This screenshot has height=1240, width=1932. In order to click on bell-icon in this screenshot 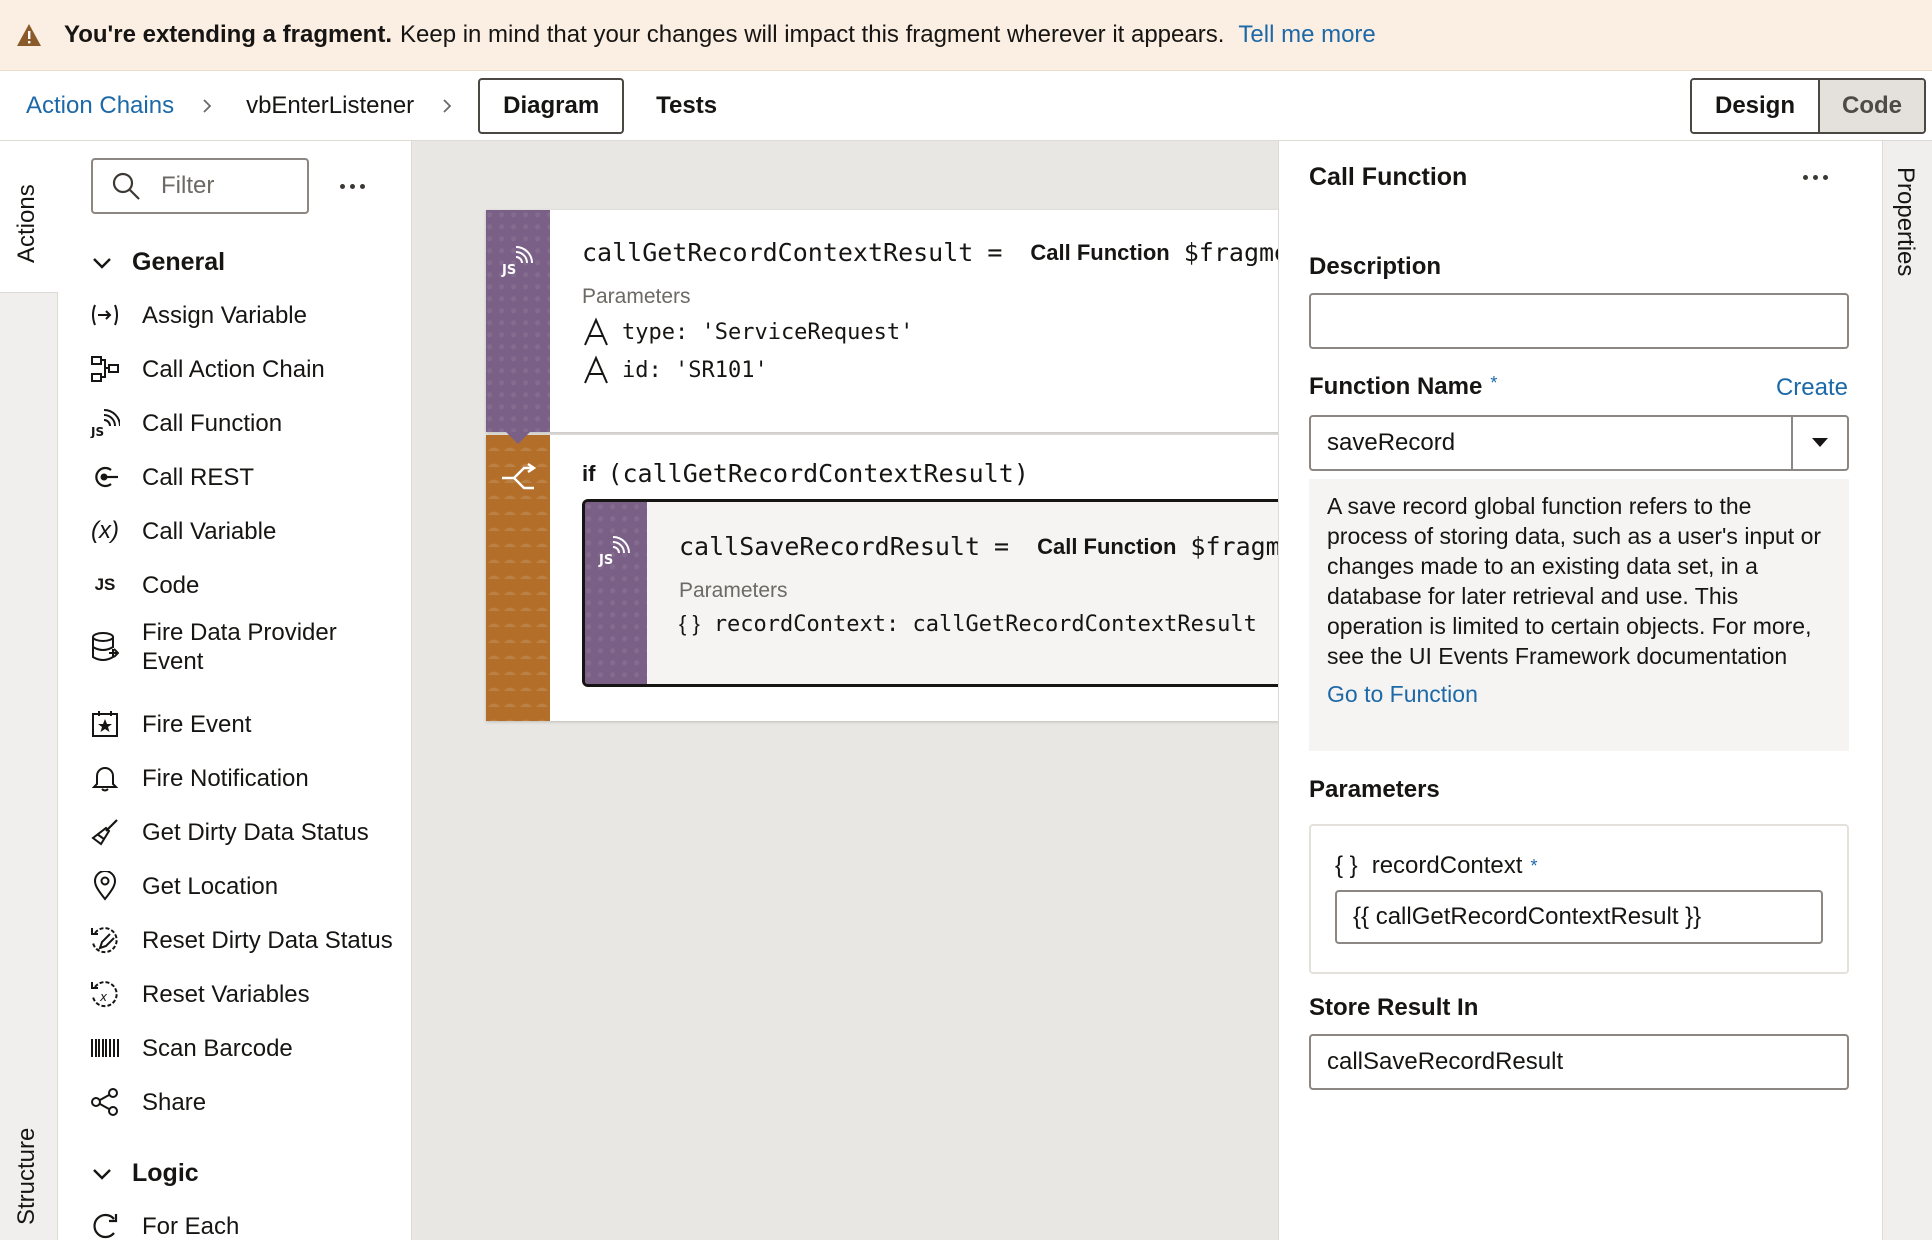, I will do `click(105, 778)`.